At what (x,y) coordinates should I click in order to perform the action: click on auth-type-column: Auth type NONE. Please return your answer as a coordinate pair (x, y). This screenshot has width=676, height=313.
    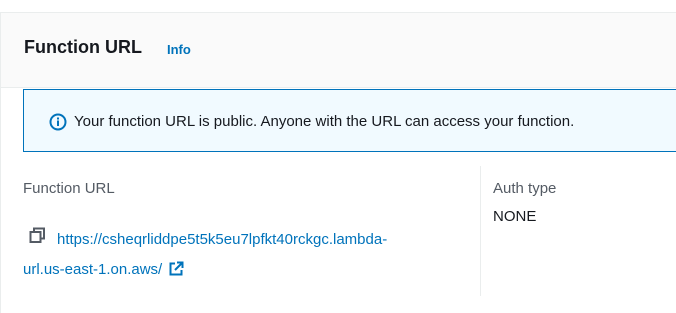
    Looking at the image, I should click on (578, 231).